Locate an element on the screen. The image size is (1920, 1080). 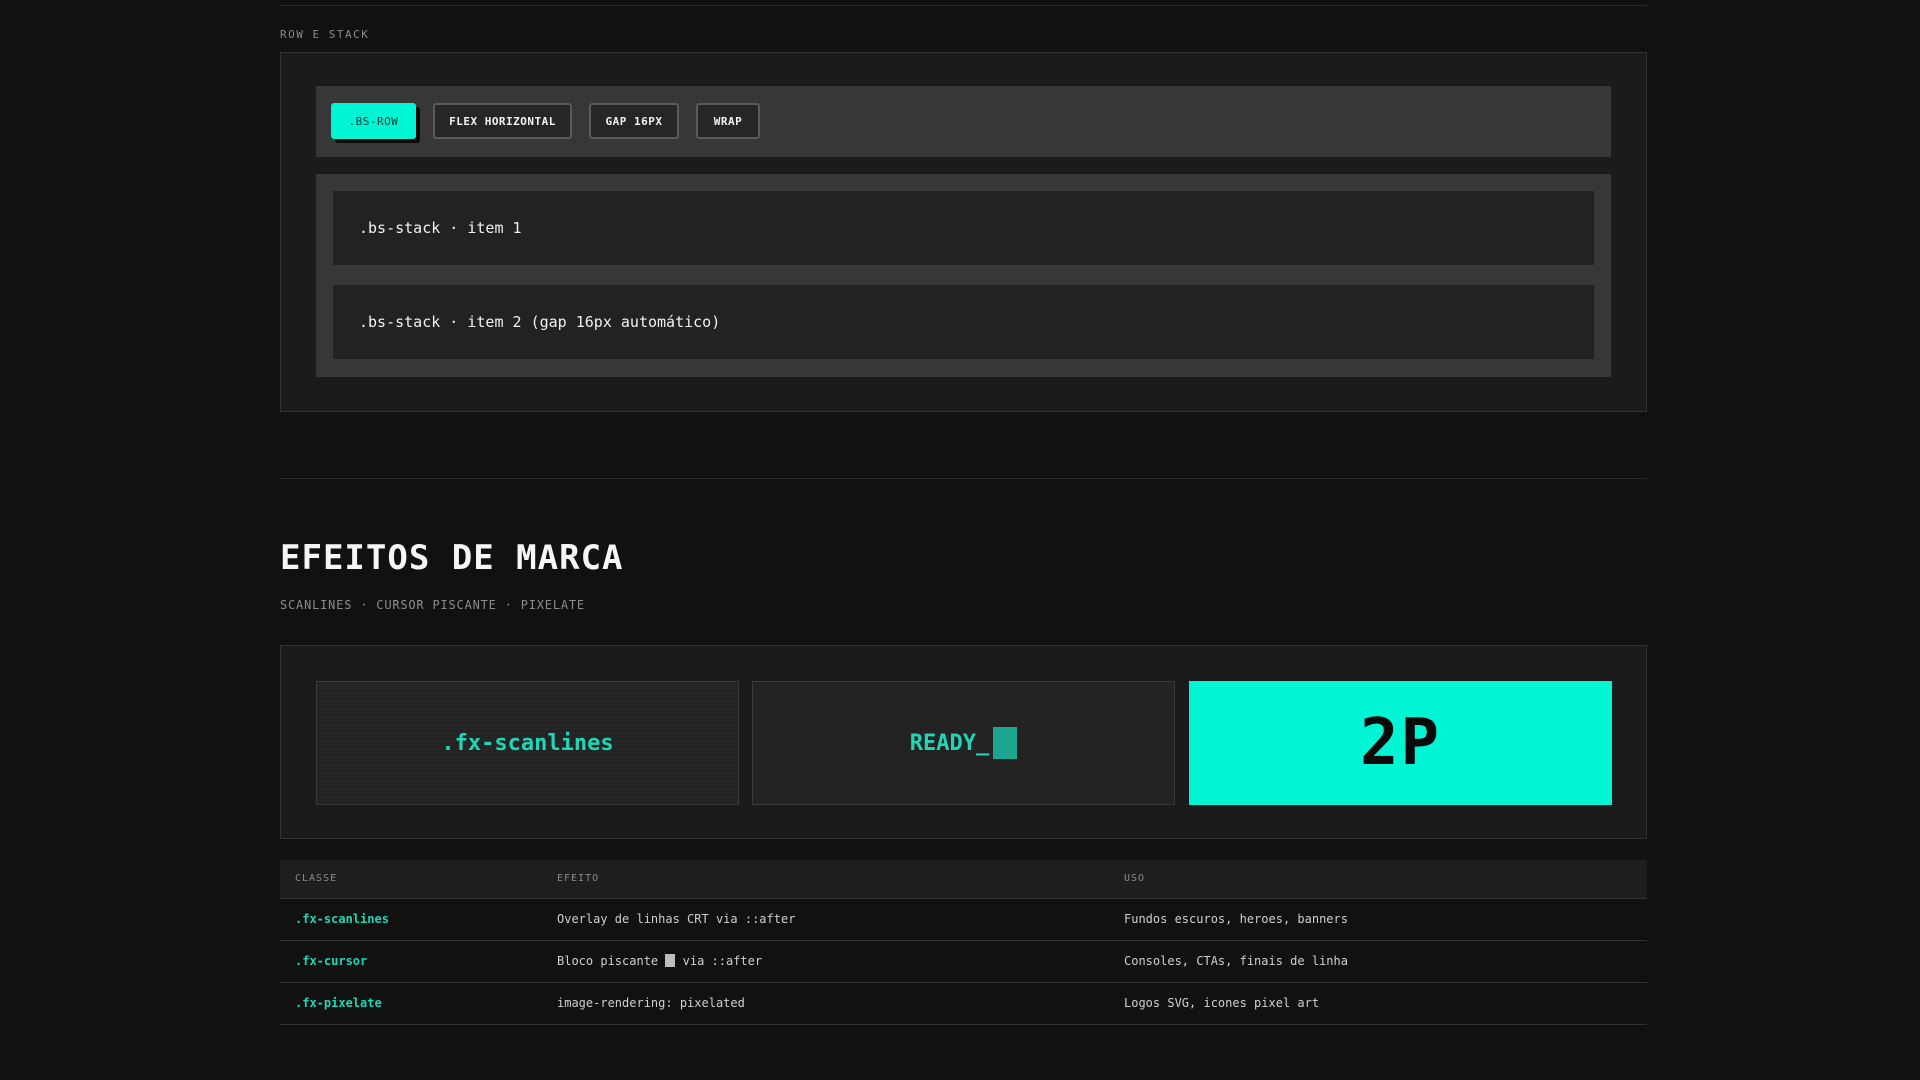
fx-scanlines-card: .fx-scanlines is located at coordinates (527, 743).